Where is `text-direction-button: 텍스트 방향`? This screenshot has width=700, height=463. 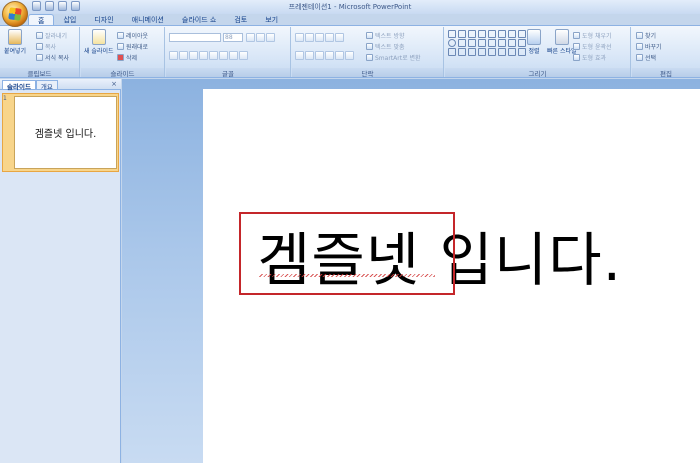
text-direction-button: 텍스트 방향 is located at coordinates (385, 35).